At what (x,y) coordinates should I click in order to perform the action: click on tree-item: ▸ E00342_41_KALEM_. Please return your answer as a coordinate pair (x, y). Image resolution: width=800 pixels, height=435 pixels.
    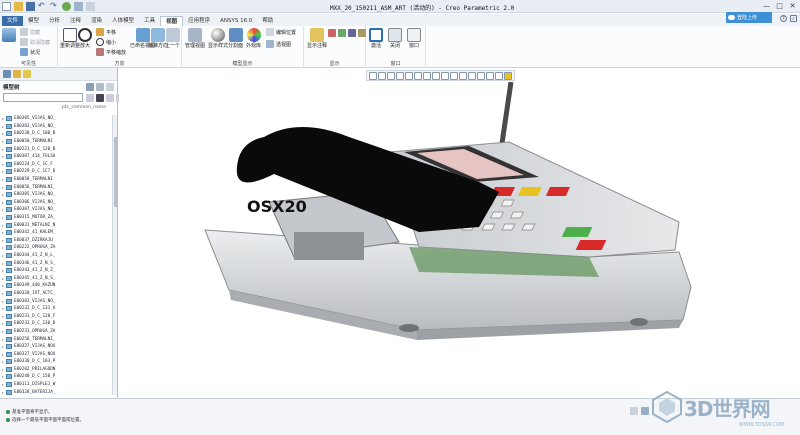
    Looking at the image, I should click on (56, 233).